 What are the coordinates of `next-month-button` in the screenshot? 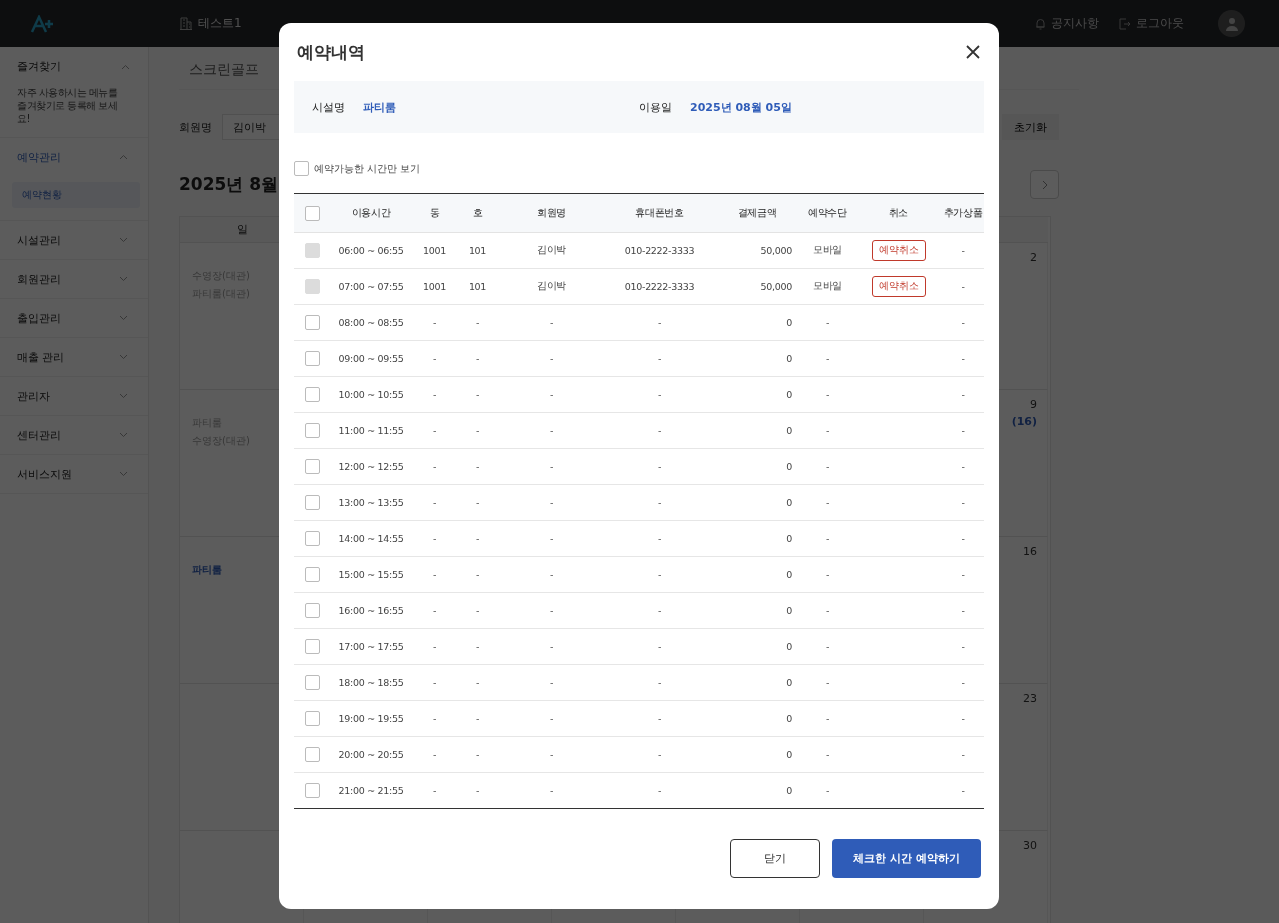 It's located at (1044, 184).